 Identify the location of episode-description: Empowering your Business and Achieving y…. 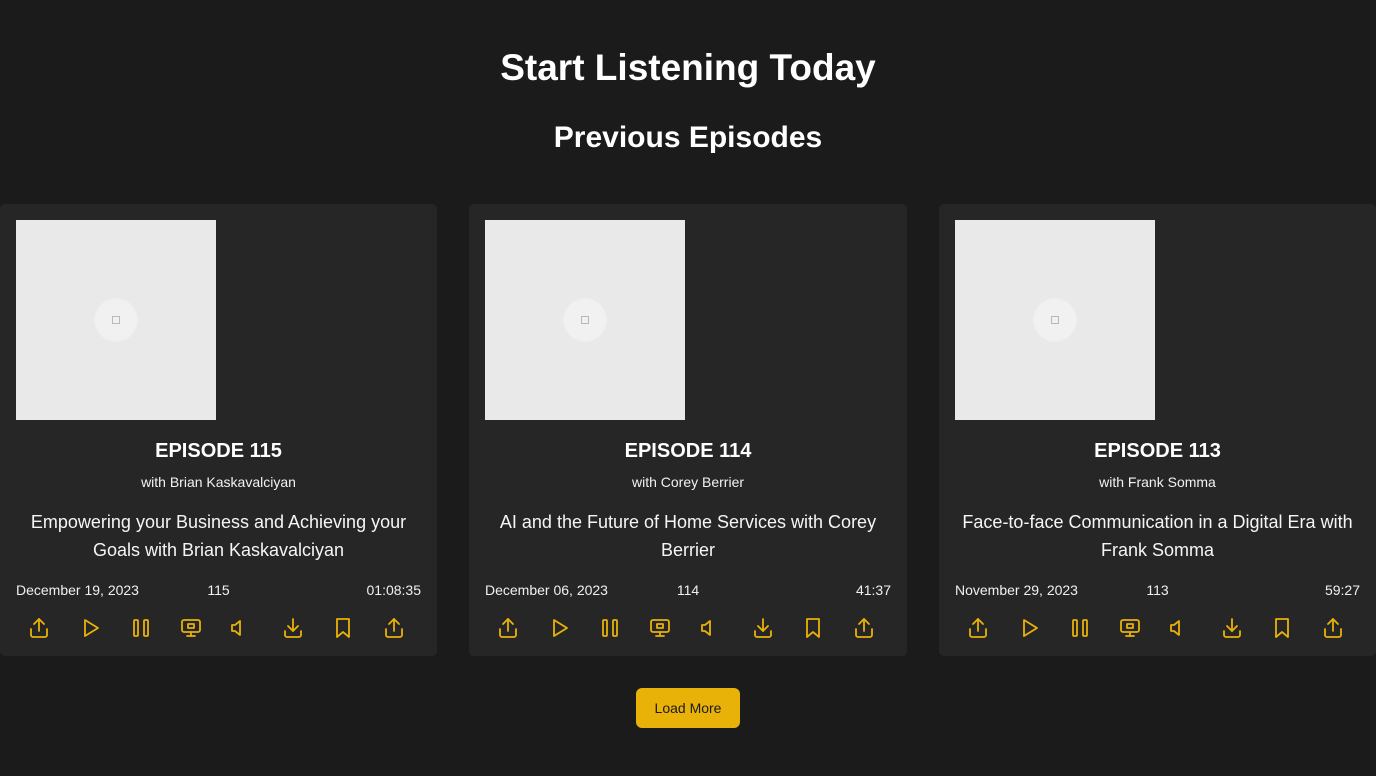
(218, 536).